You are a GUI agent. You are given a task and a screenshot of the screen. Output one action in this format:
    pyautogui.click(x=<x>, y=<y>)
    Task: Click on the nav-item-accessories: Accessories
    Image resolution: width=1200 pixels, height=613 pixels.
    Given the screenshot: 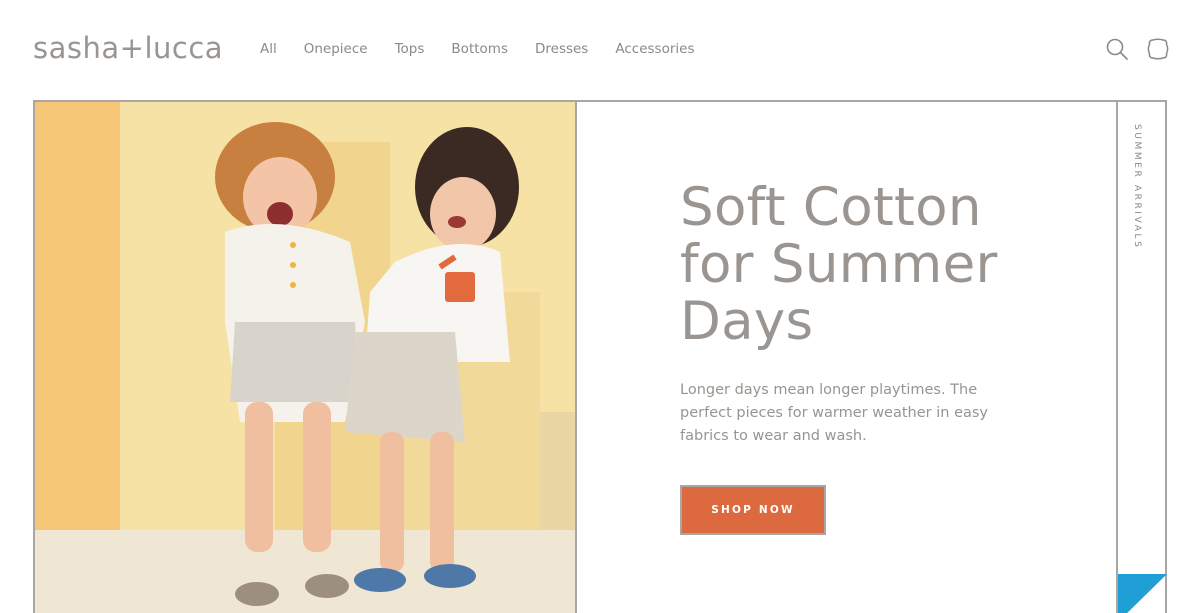 What is the action you would take?
    pyautogui.click(x=654, y=49)
    